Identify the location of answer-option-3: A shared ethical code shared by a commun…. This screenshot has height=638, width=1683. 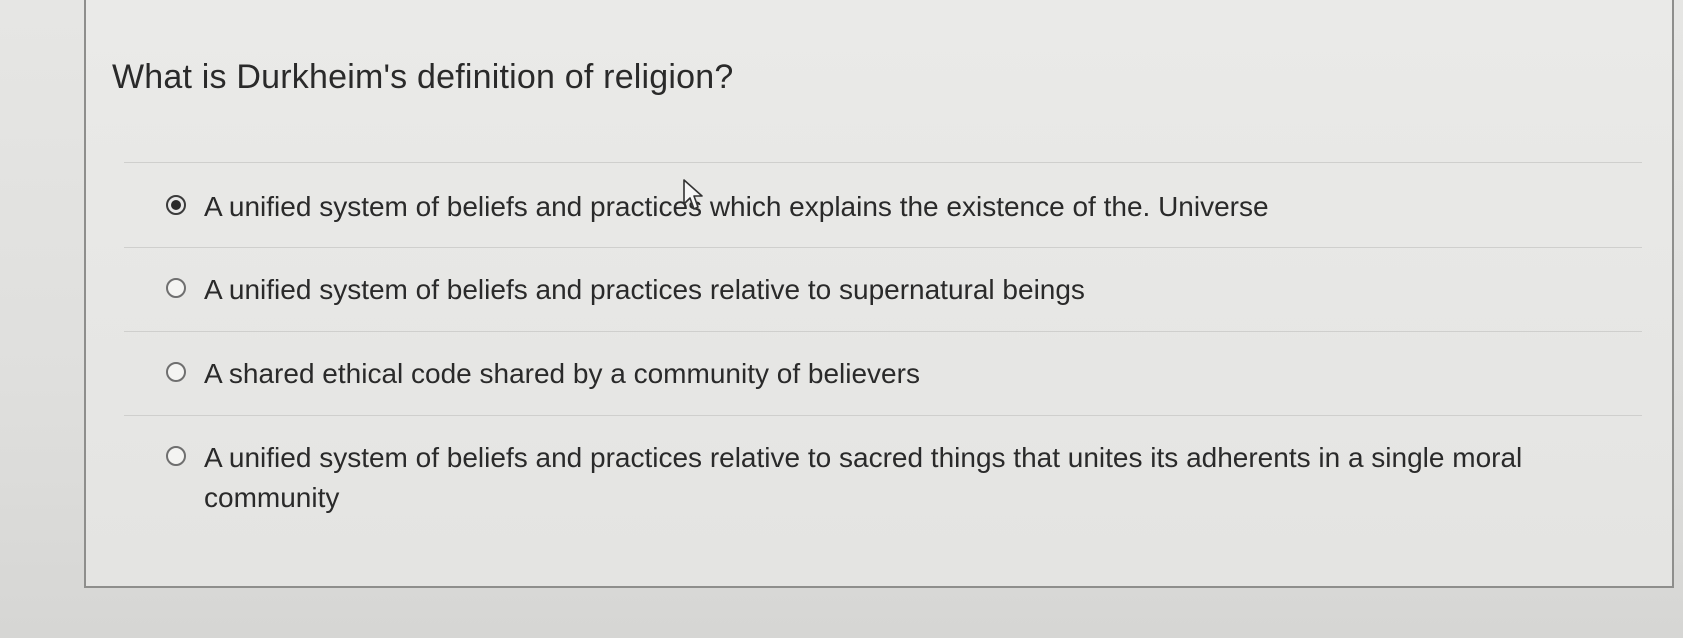
(883, 373).